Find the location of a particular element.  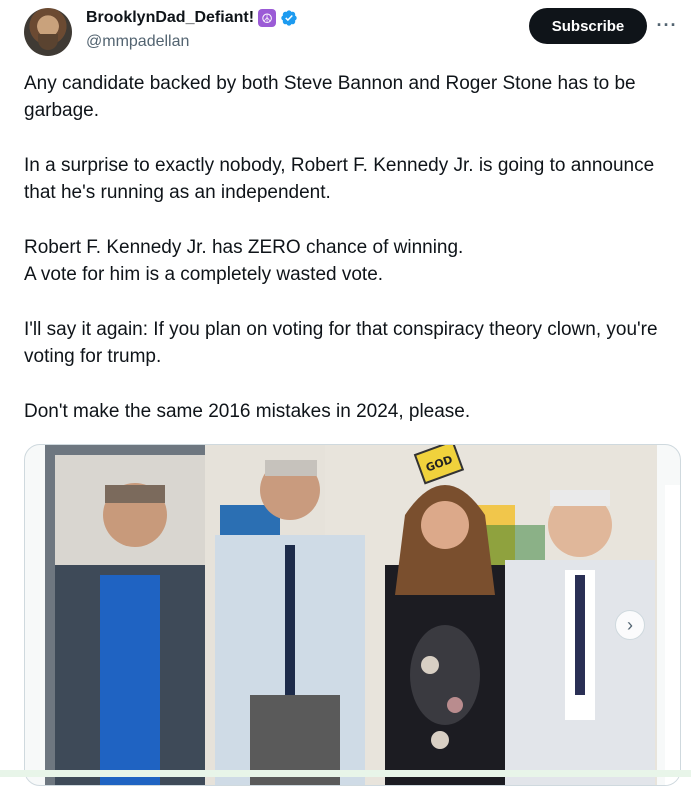

next-media-thumbnail is located at coordinates (672, 635).